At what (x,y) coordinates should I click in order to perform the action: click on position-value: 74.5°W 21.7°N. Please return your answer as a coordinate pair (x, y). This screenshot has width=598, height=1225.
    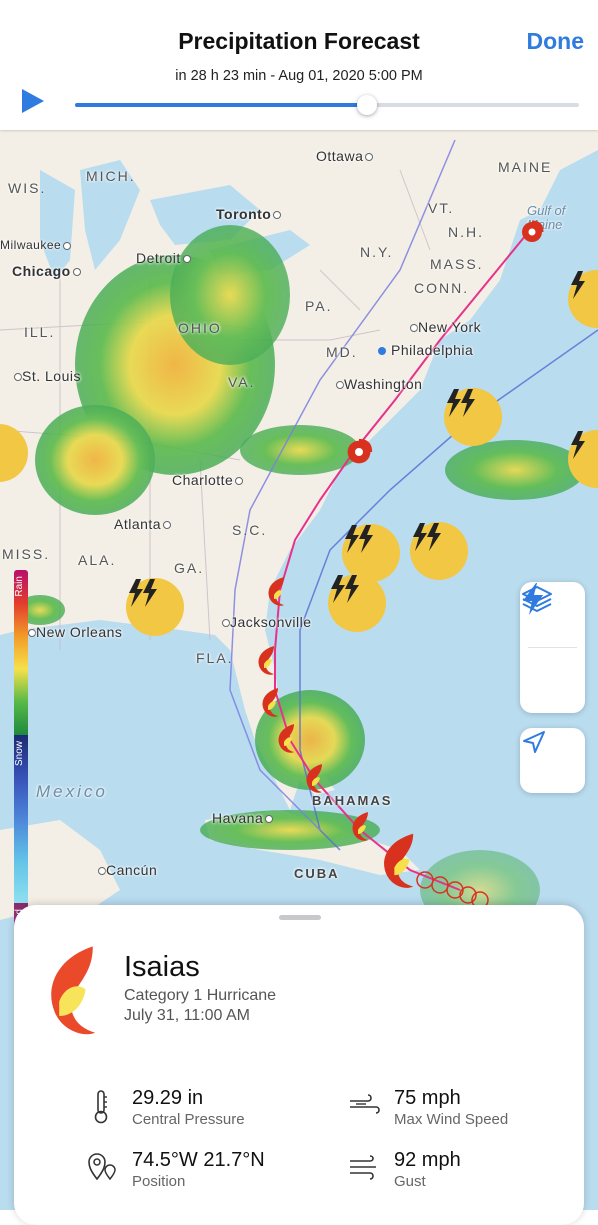
    Looking at the image, I should click on (198, 1160).